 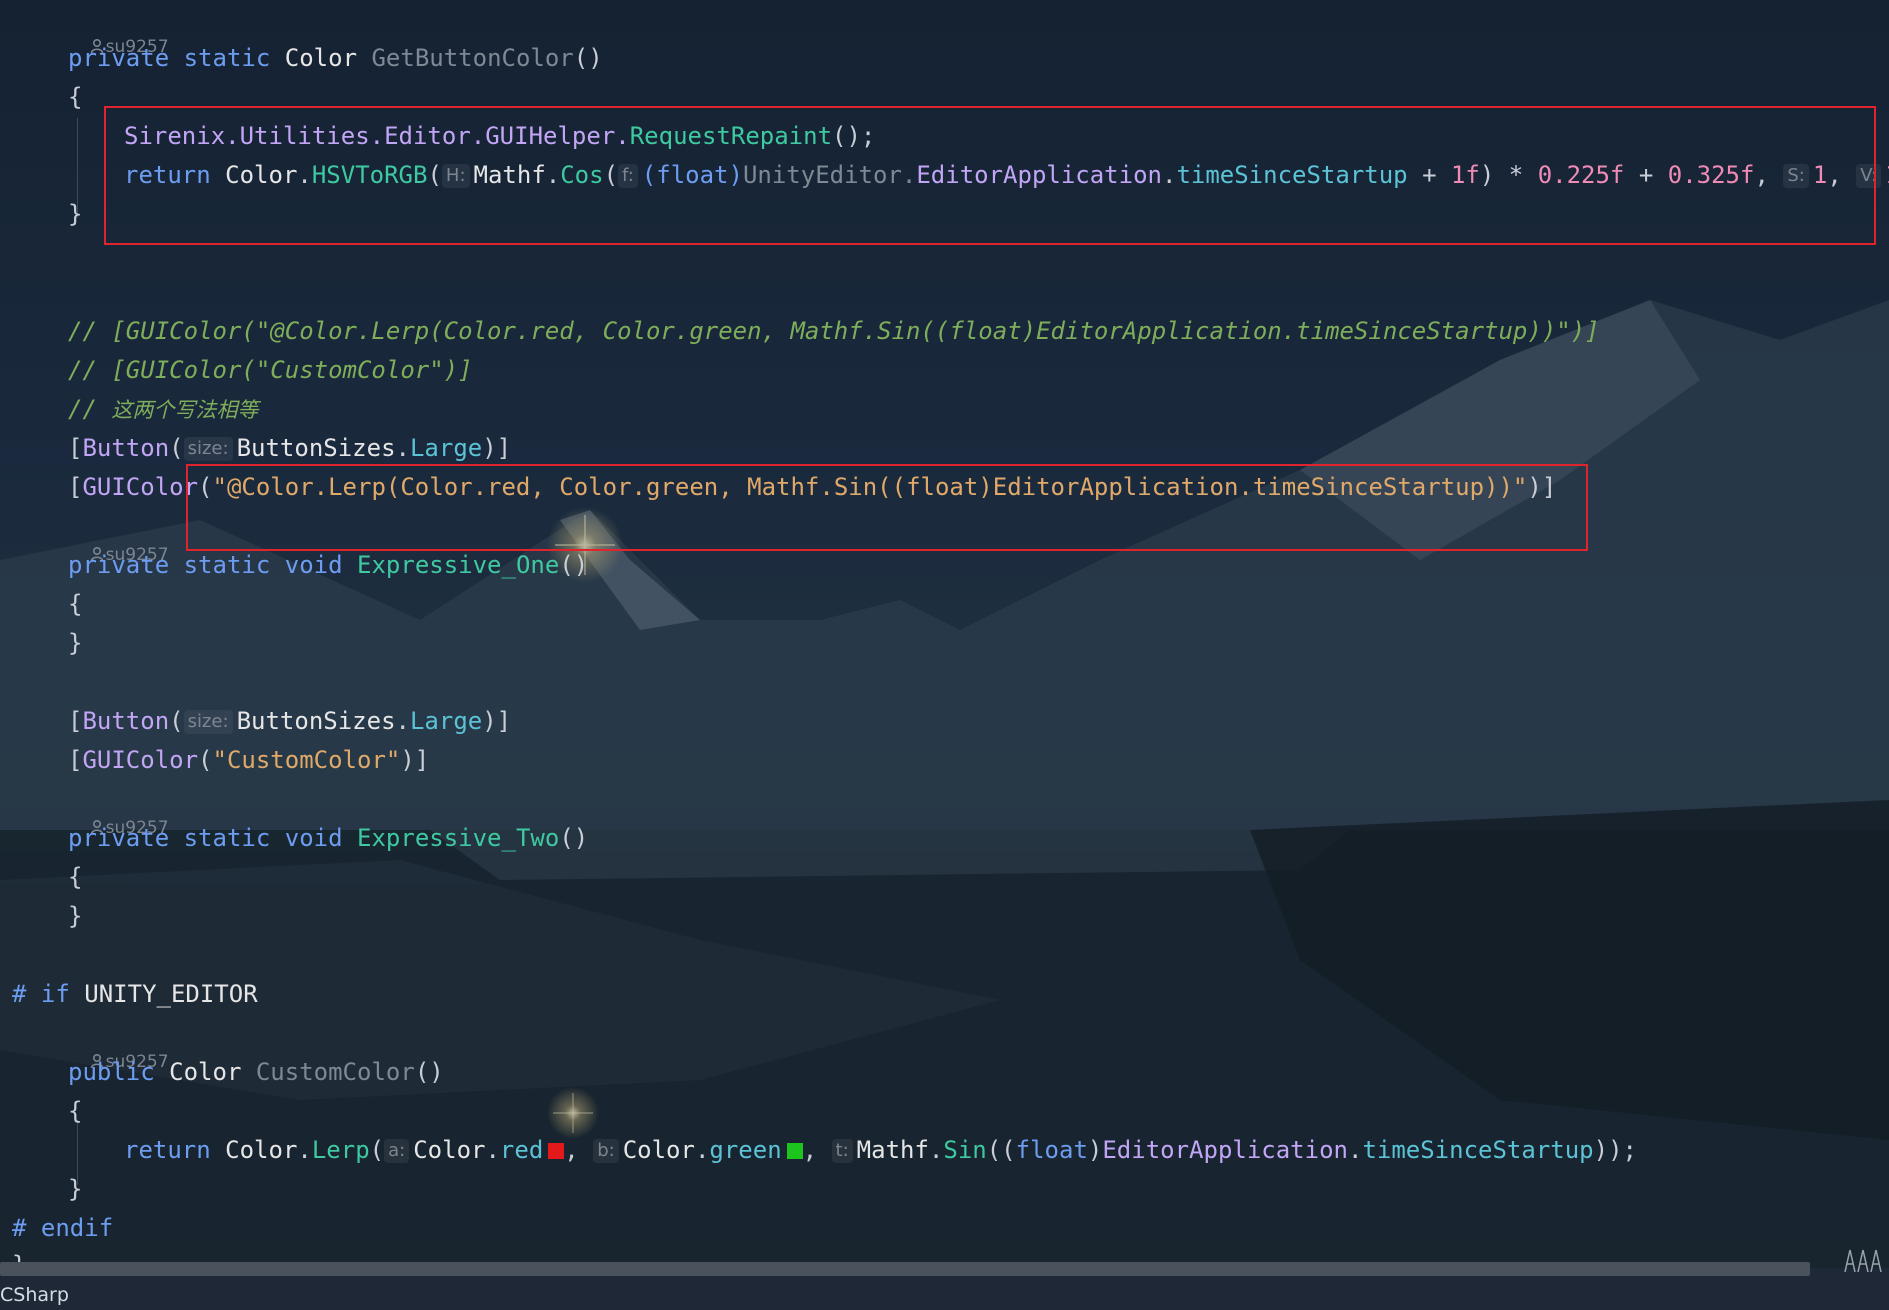 I want to click on code-line: public Color CustomColor(), so click(x=256, y=1072).